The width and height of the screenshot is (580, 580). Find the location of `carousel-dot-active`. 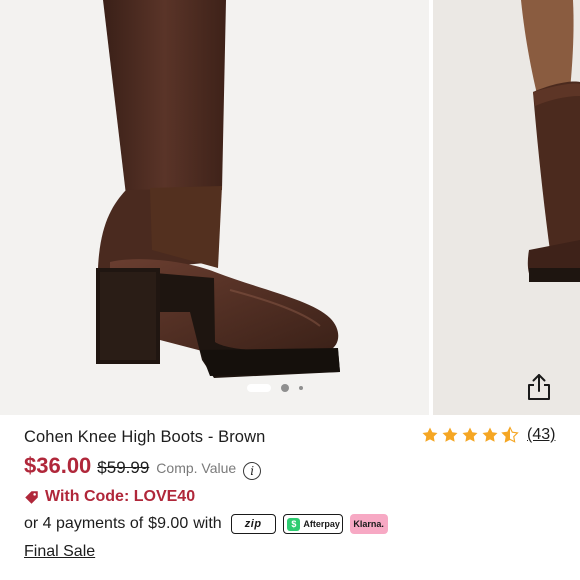

carousel-dot-active is located at coordinates (259, 388).